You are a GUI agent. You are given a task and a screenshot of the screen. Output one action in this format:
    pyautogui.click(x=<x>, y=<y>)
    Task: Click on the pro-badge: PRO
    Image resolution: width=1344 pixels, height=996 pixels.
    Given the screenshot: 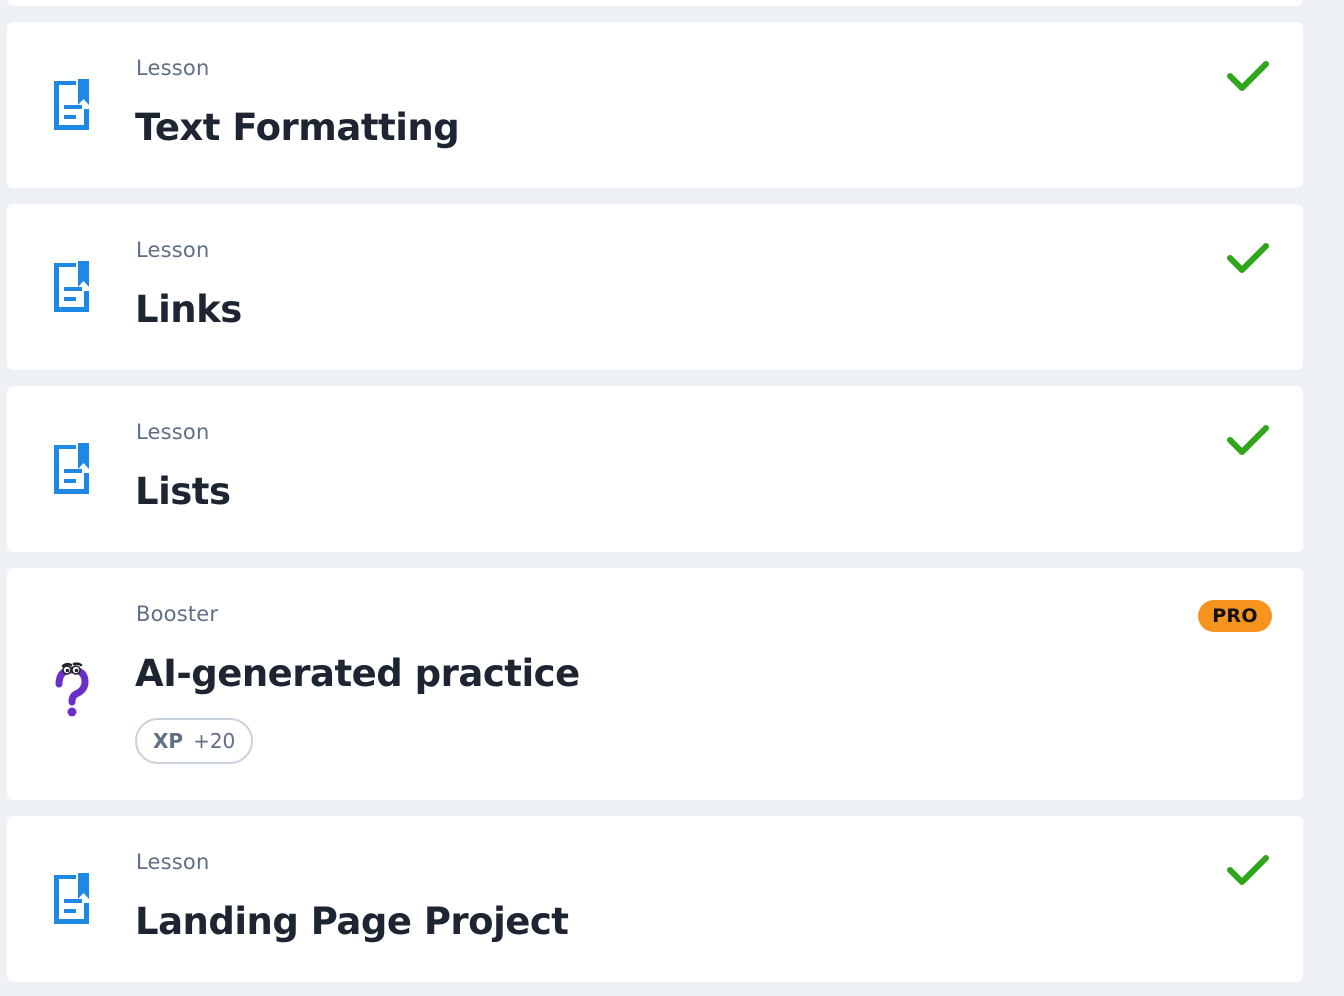 What is the action you would take?
    pyautogui.click(x=1235, y=616)
    